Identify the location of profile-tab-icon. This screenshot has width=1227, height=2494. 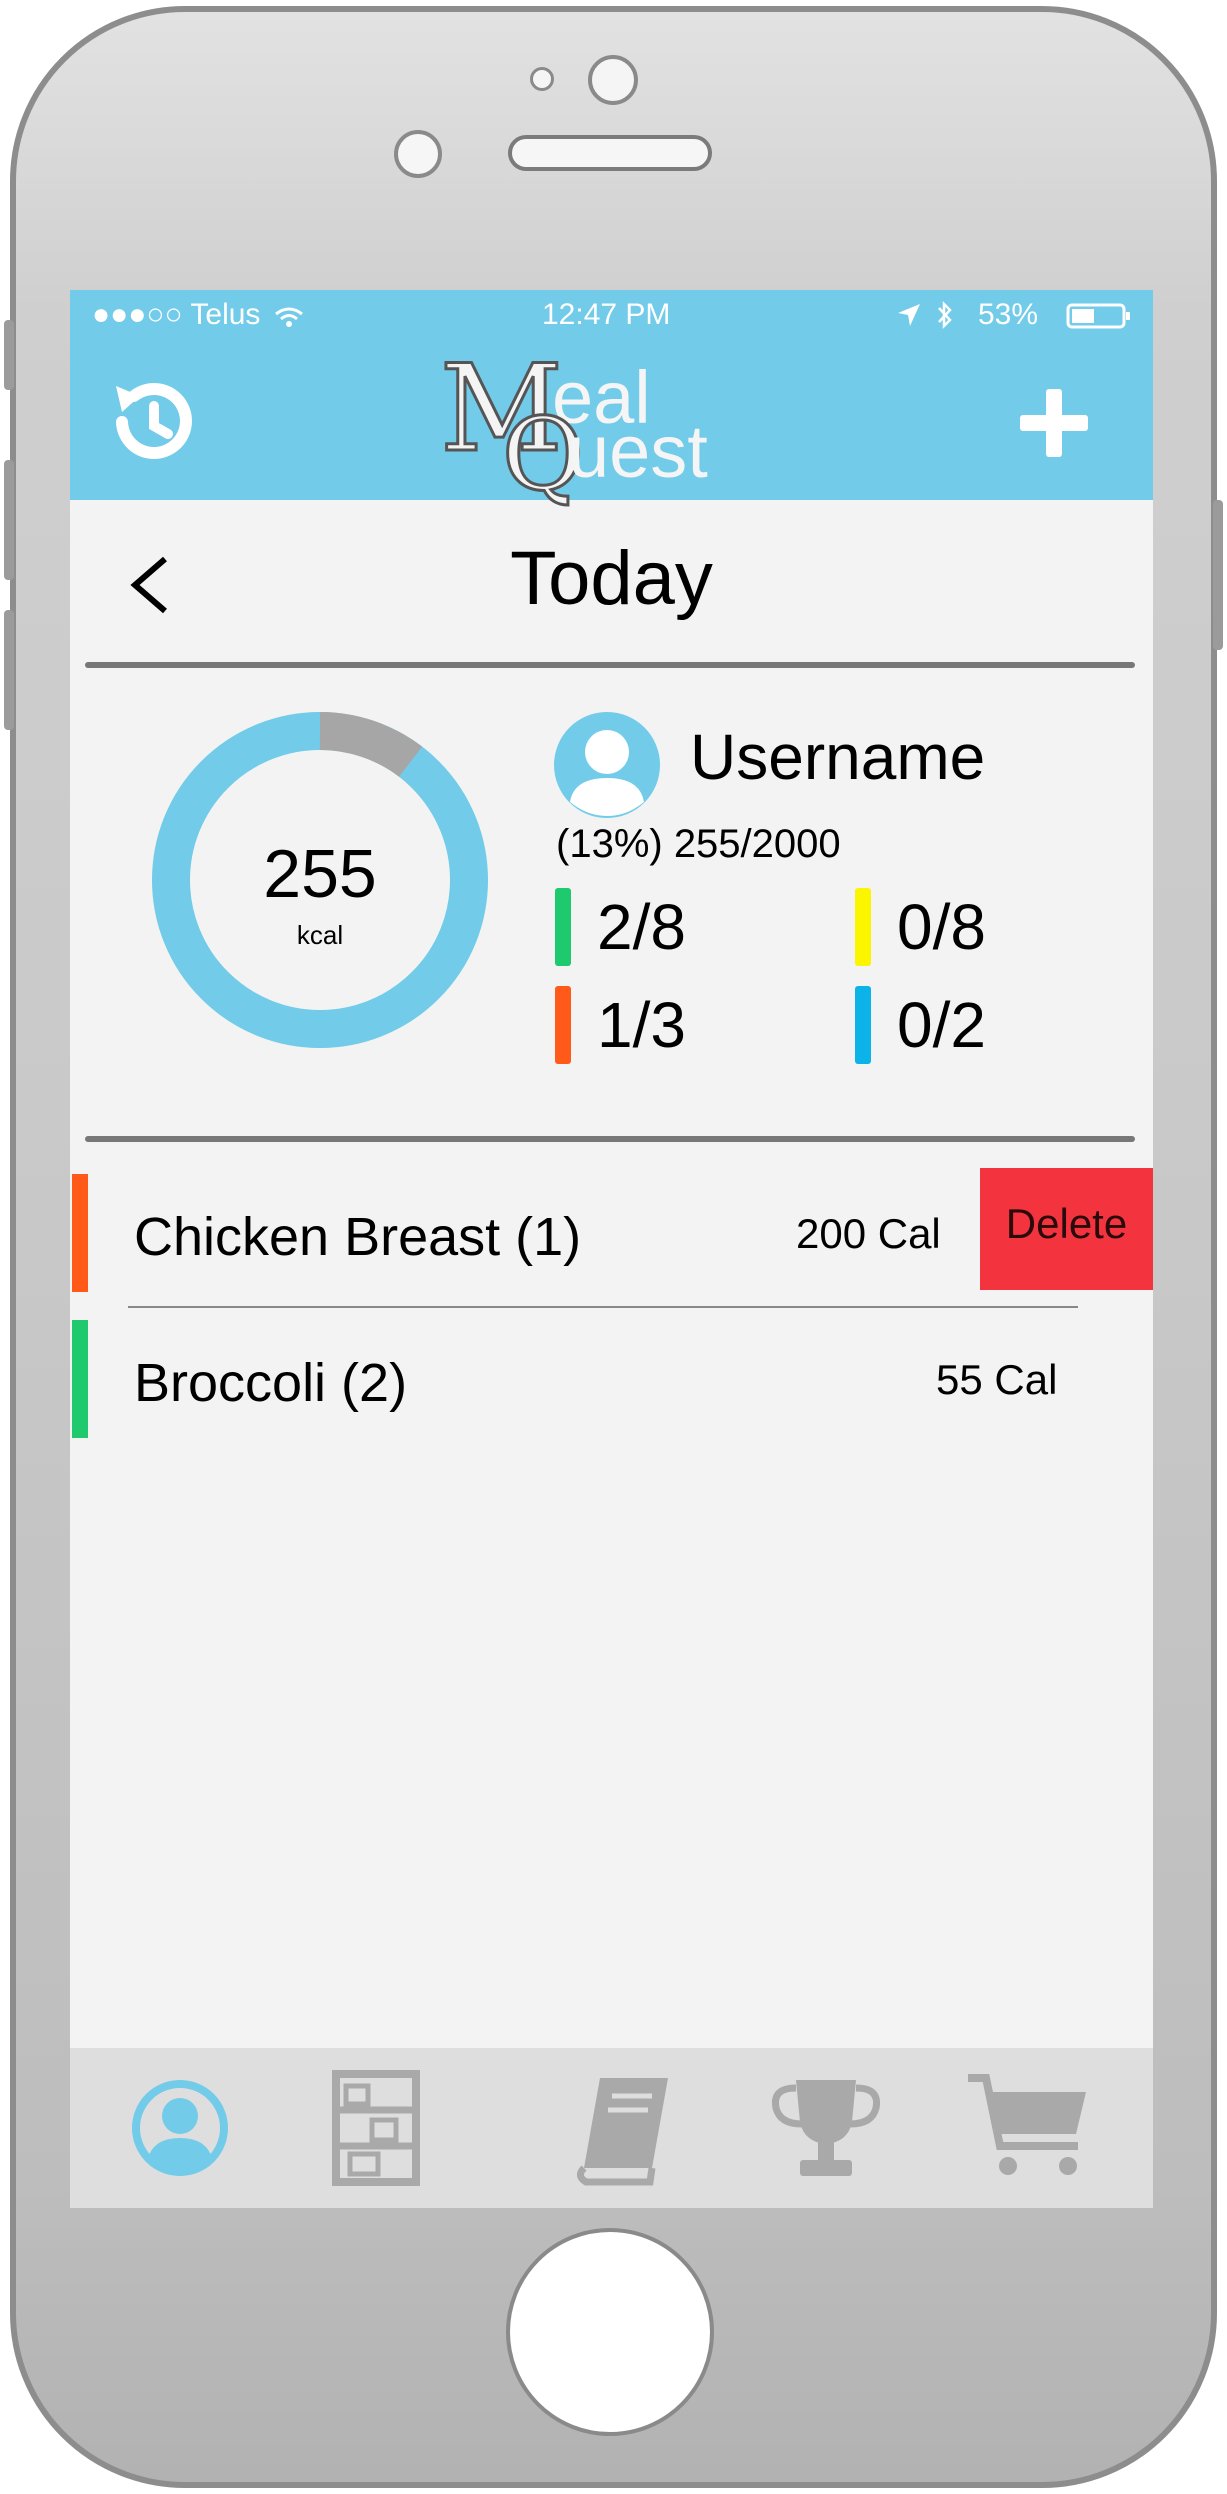
(180, 2128).